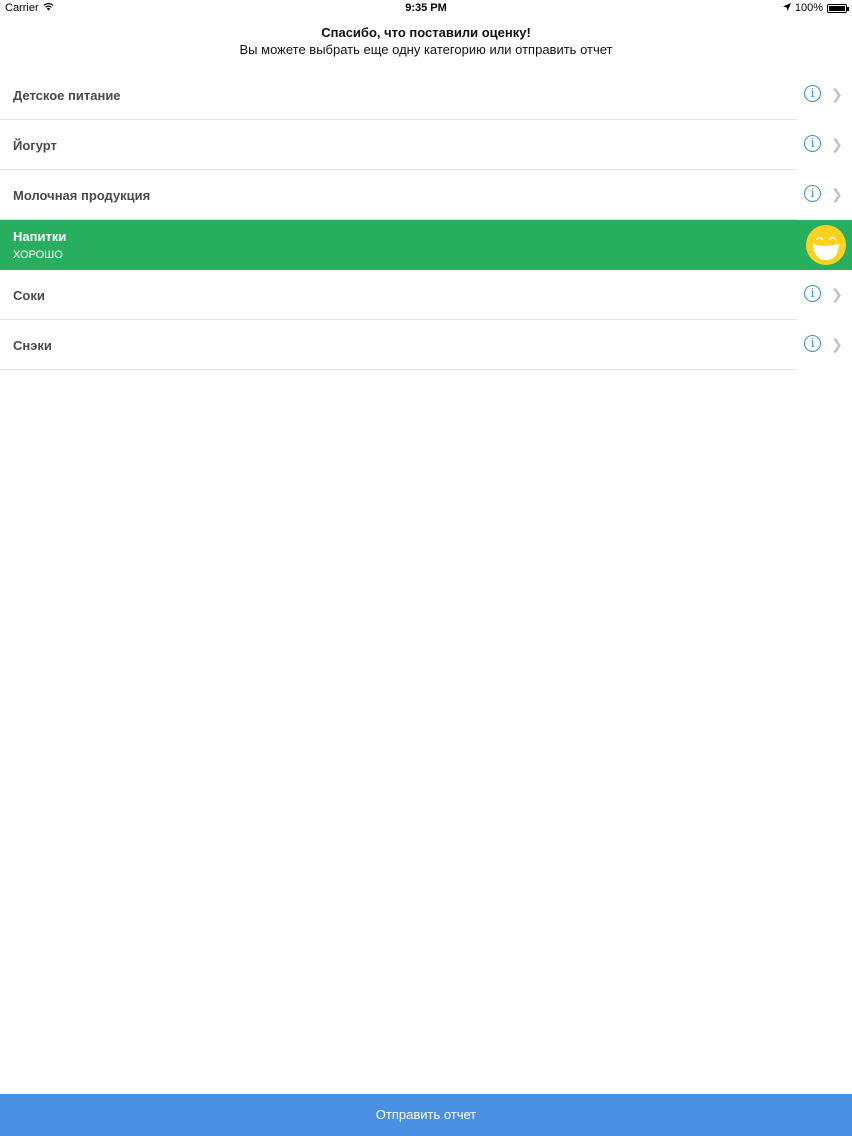 This screenshot has width=852, height=1136. I want to click on battery-percent: 100%, so click(808, 8).